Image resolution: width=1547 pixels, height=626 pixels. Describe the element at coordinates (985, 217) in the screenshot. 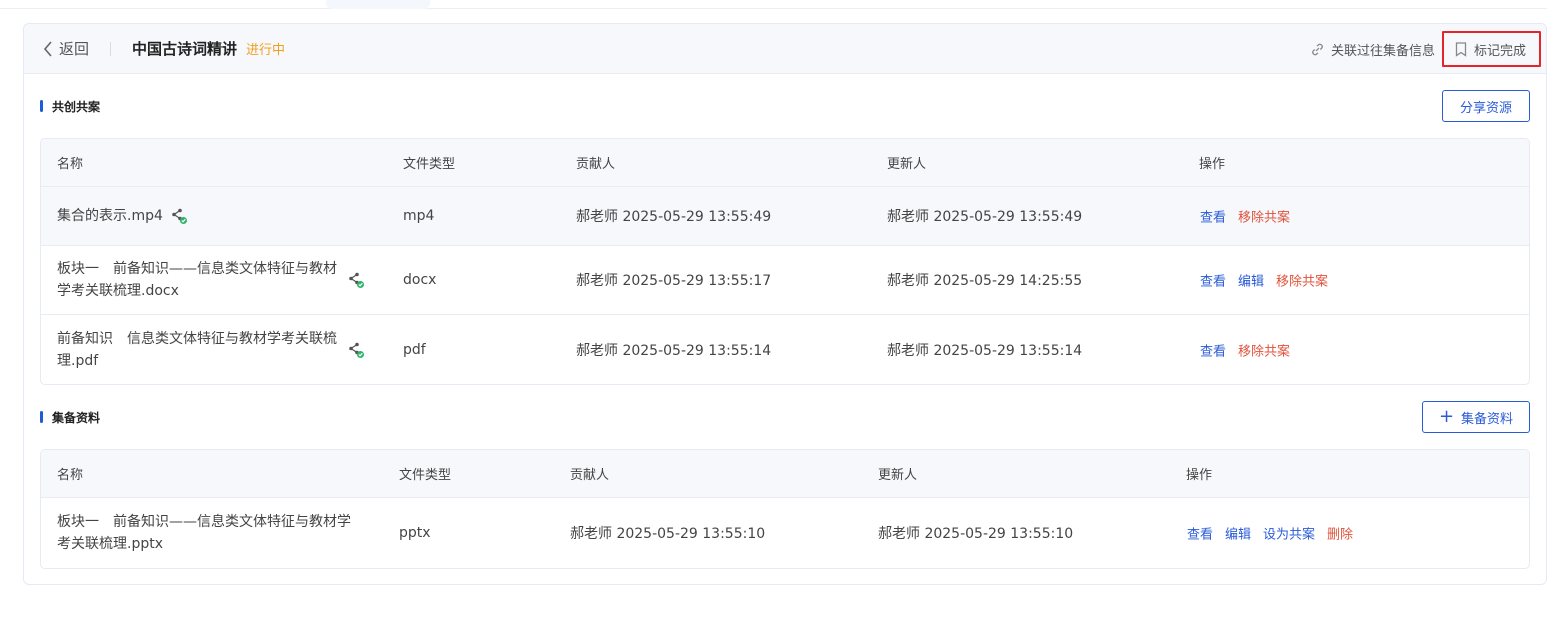

I see `updater: 郝老师 2025-05-29 13:55:49` at that location.